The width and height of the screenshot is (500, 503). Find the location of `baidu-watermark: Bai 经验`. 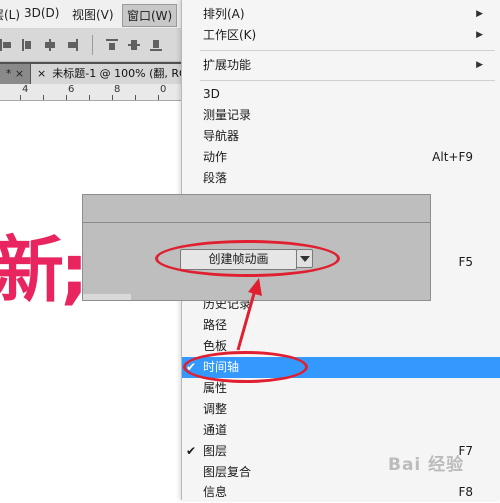

baidu-watermark: Bai 经验 is located at coordinates (426, 465).